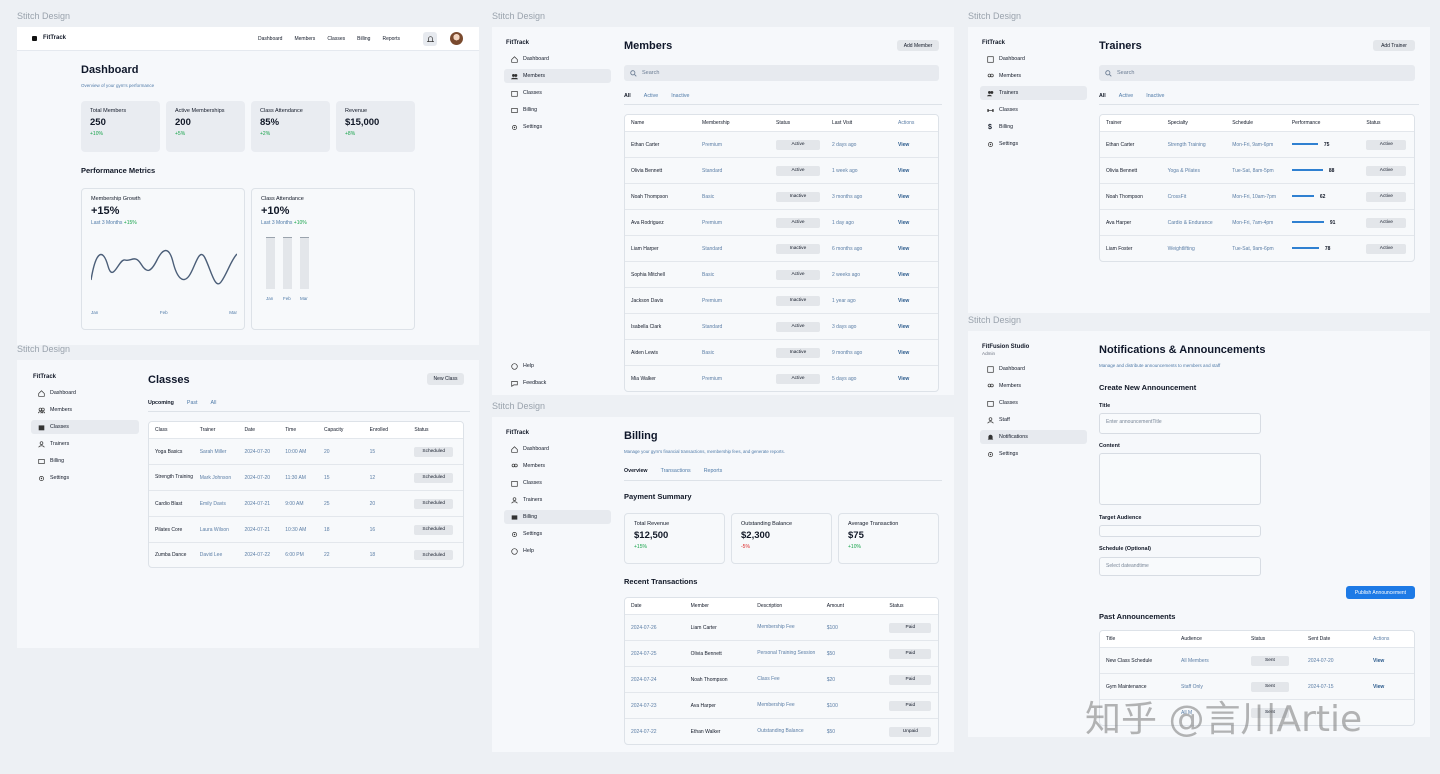 The image size is (1440, 774). I want to click on performance-bar, so click(1304, 144).